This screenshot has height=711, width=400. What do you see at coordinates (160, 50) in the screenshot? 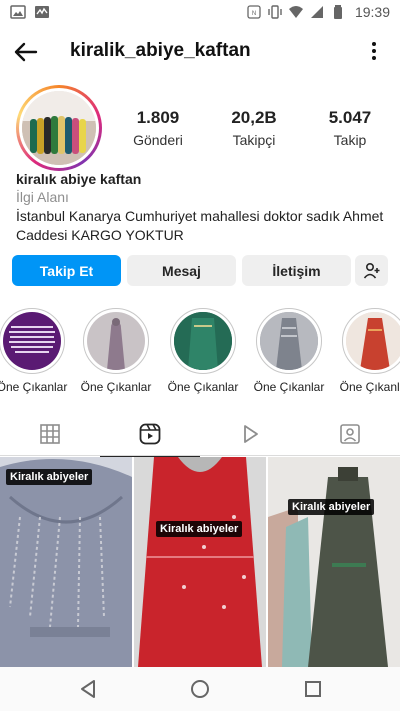
I see `profile-username: kiralik_abiye_kaftan` at bounding box center [160, 50].